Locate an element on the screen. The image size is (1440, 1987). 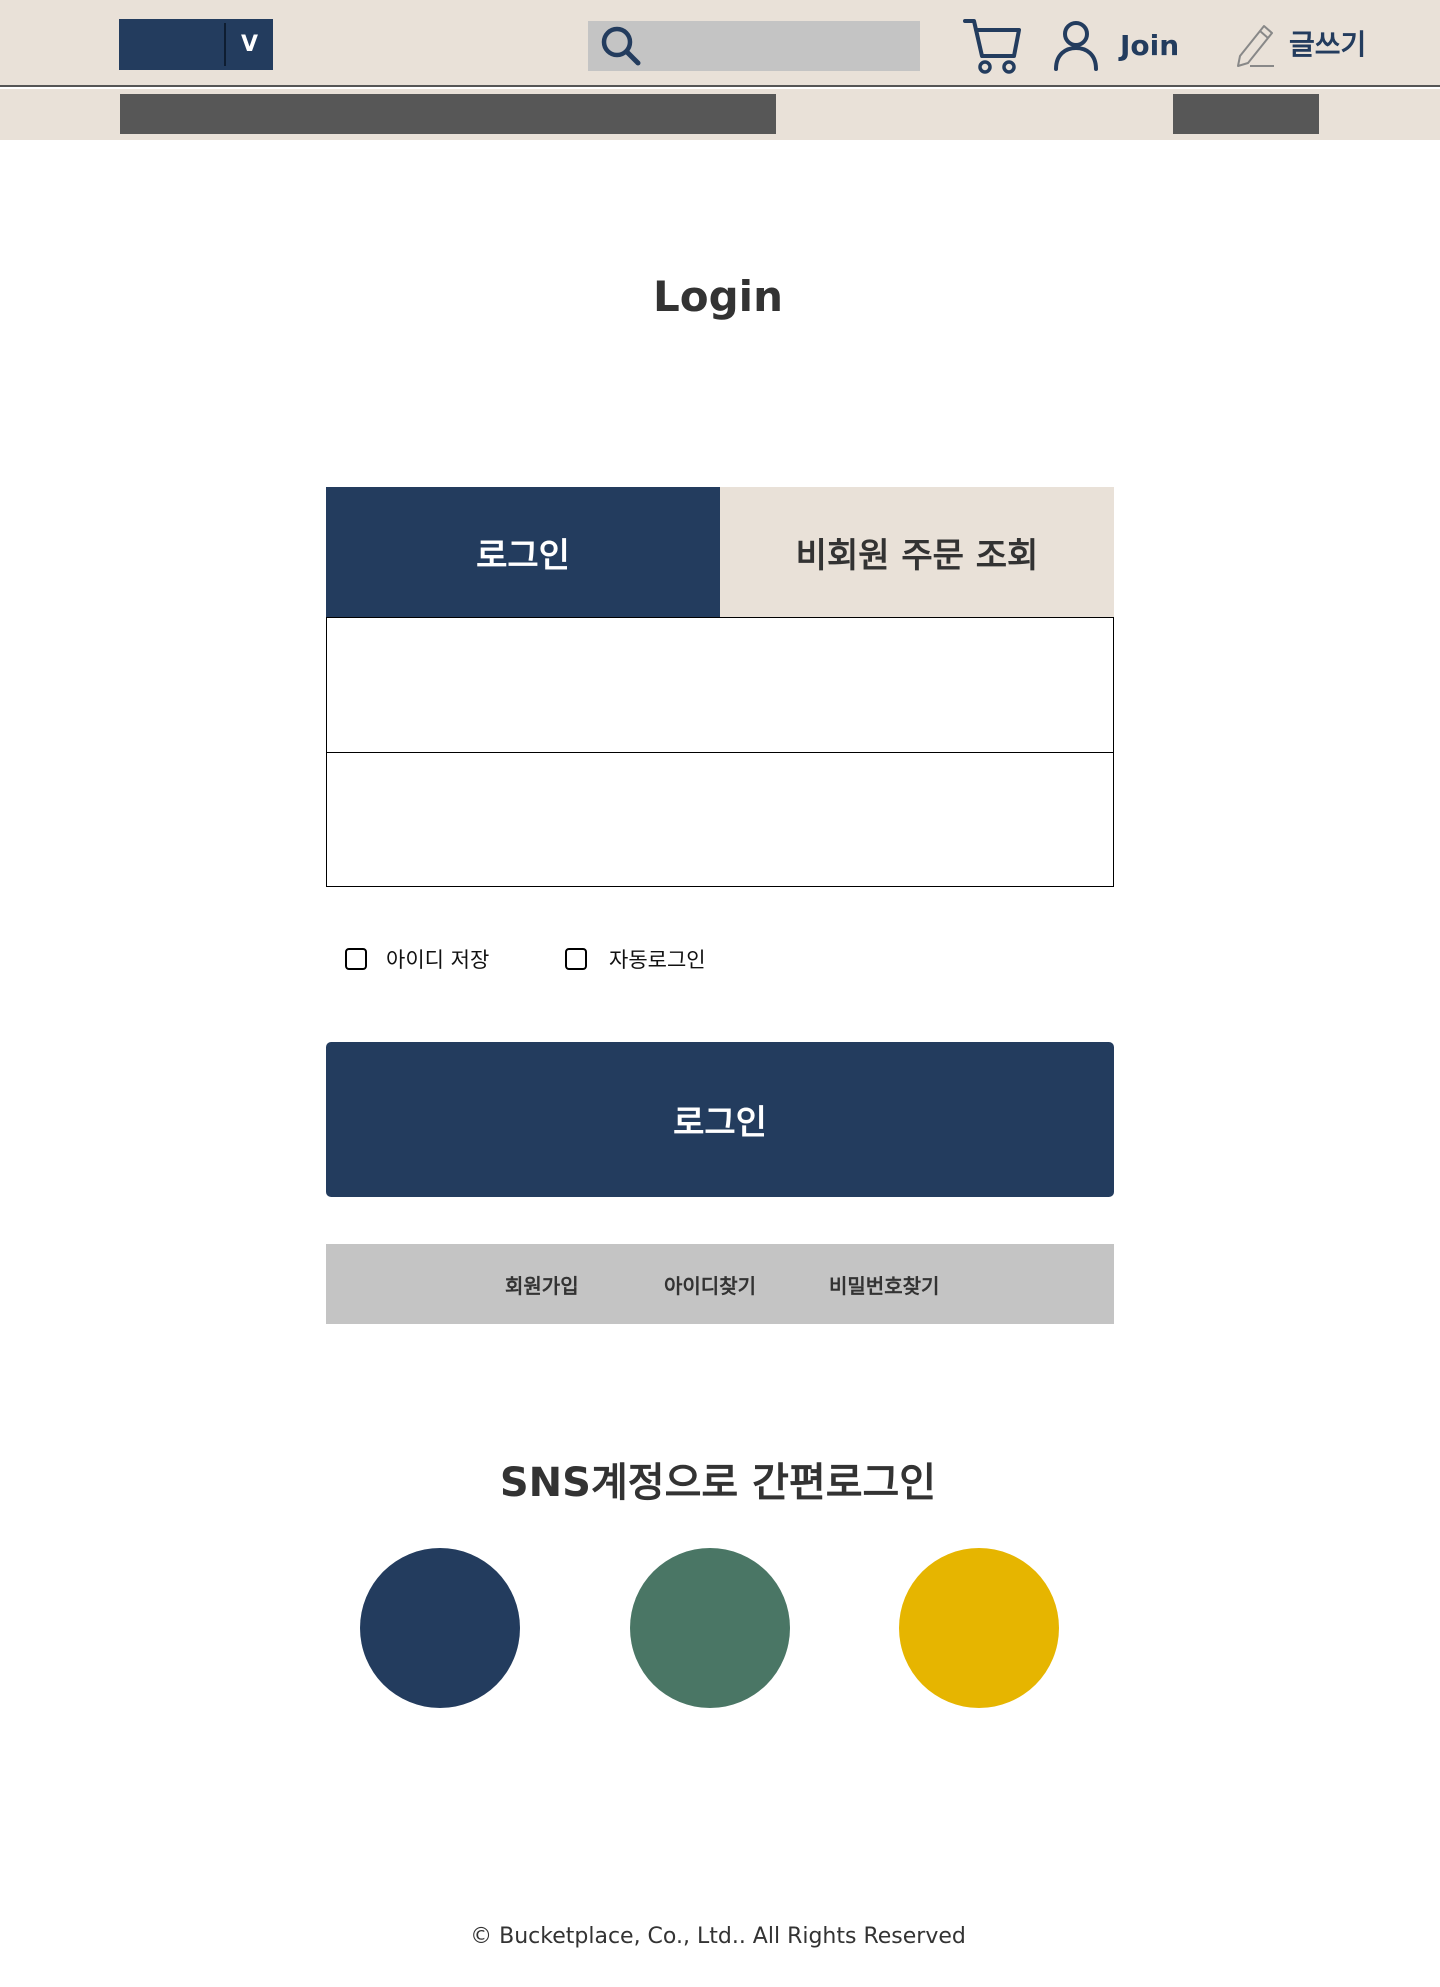
signup-link: 회원가입 is located at coordinates (542, 1284).